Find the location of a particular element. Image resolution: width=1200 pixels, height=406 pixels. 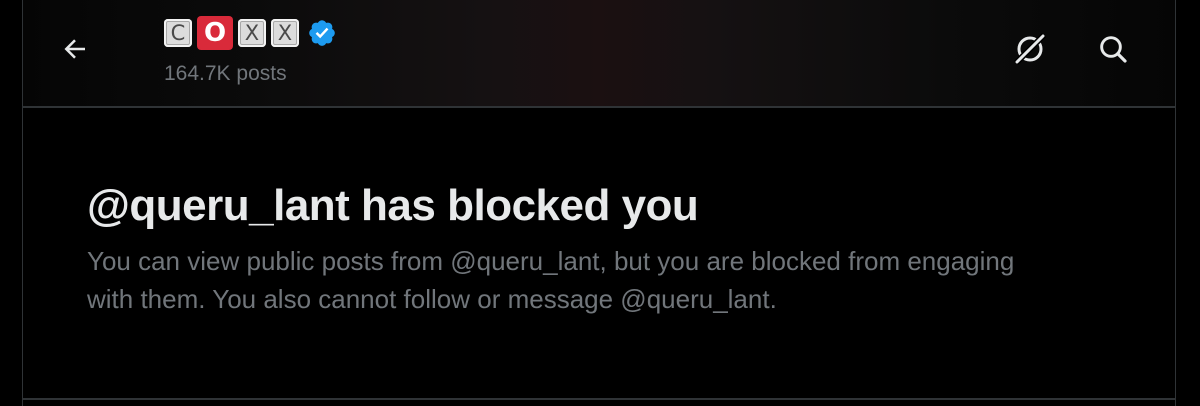

search-button is located at coordinates (1113, 49).